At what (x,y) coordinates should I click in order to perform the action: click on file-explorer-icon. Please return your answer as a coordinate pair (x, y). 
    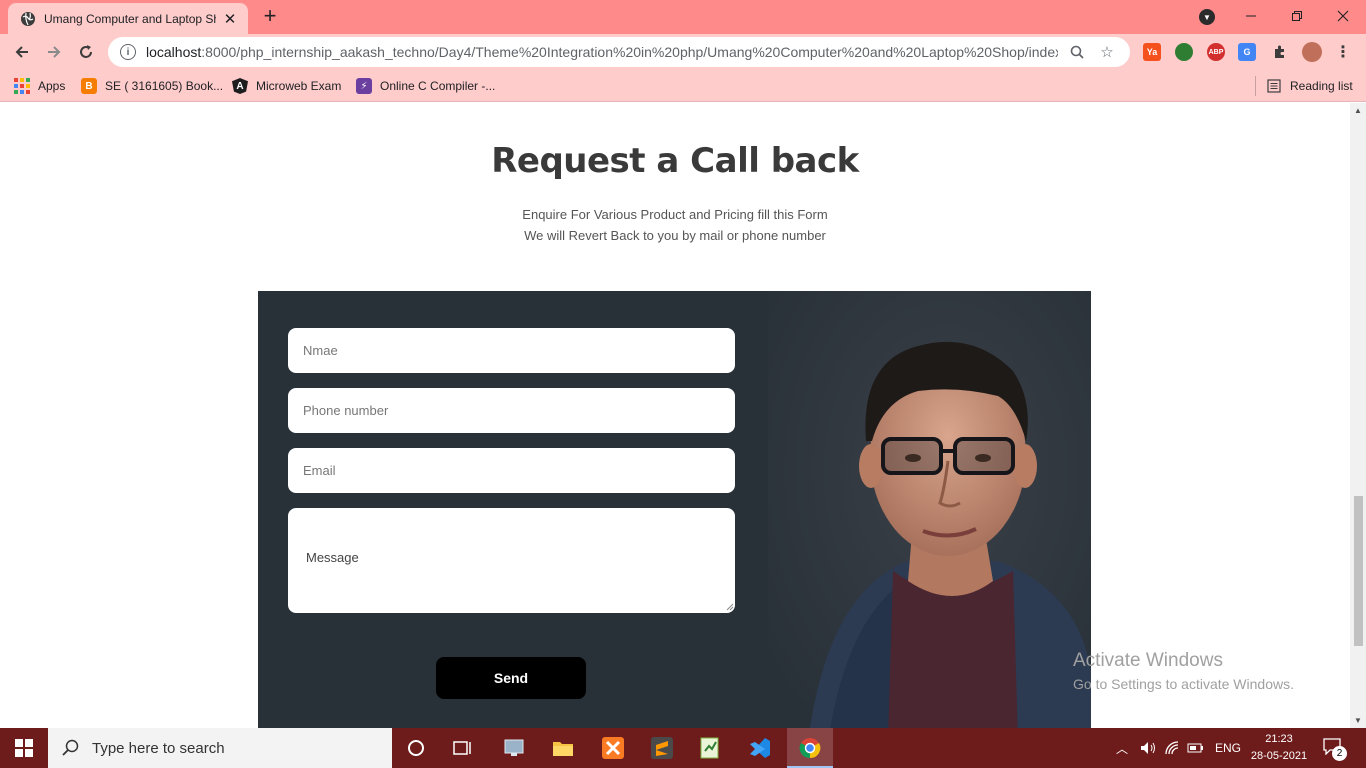
    Looking at the image, I should click on (563, 748).